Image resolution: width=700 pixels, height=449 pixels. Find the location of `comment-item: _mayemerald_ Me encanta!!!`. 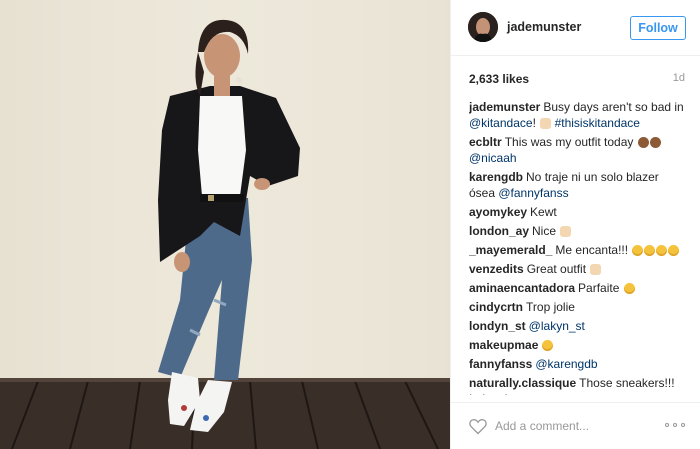

comment-item: _mayemerald_ Me encanta!!! is located at coordinates (578, 250).